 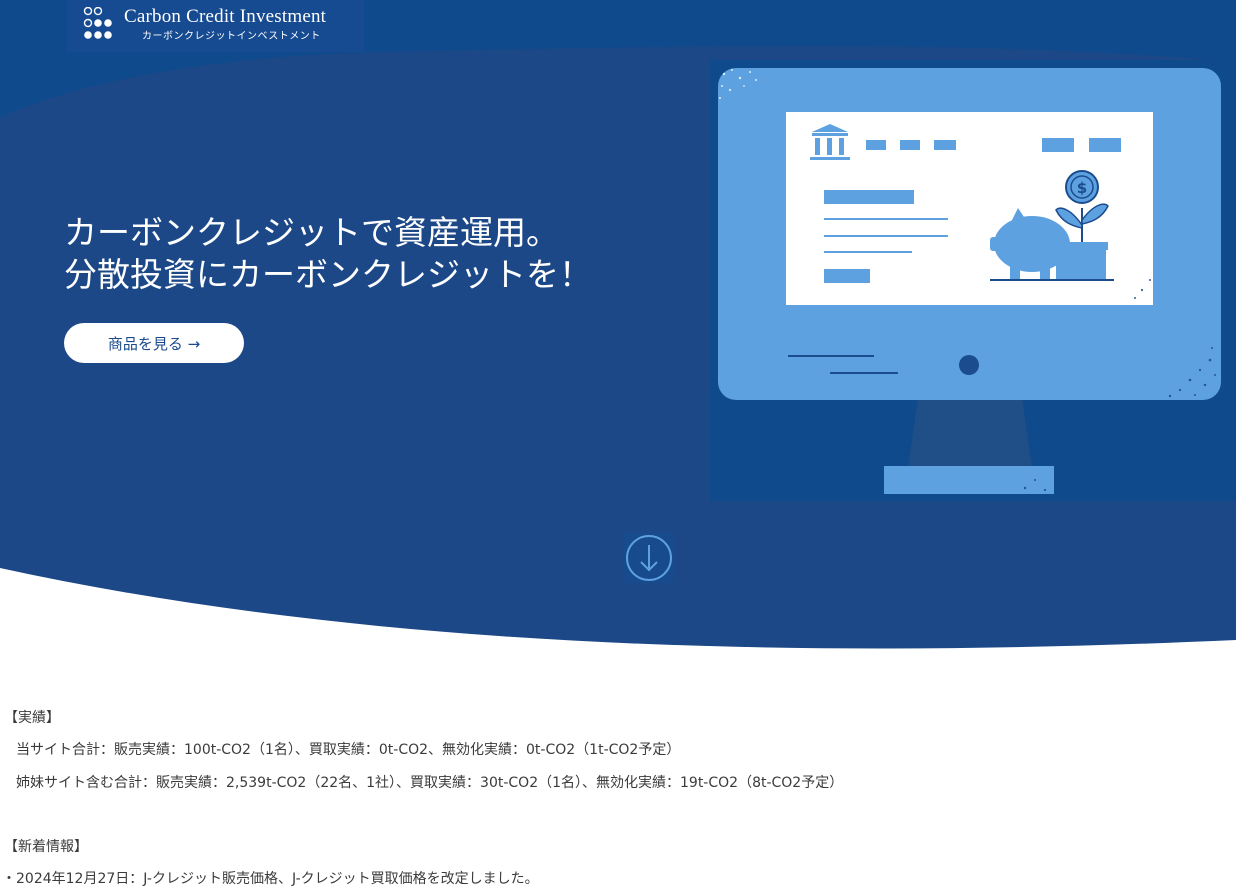 I want to click on logo-dots-icon, so click(x=97, y=23).